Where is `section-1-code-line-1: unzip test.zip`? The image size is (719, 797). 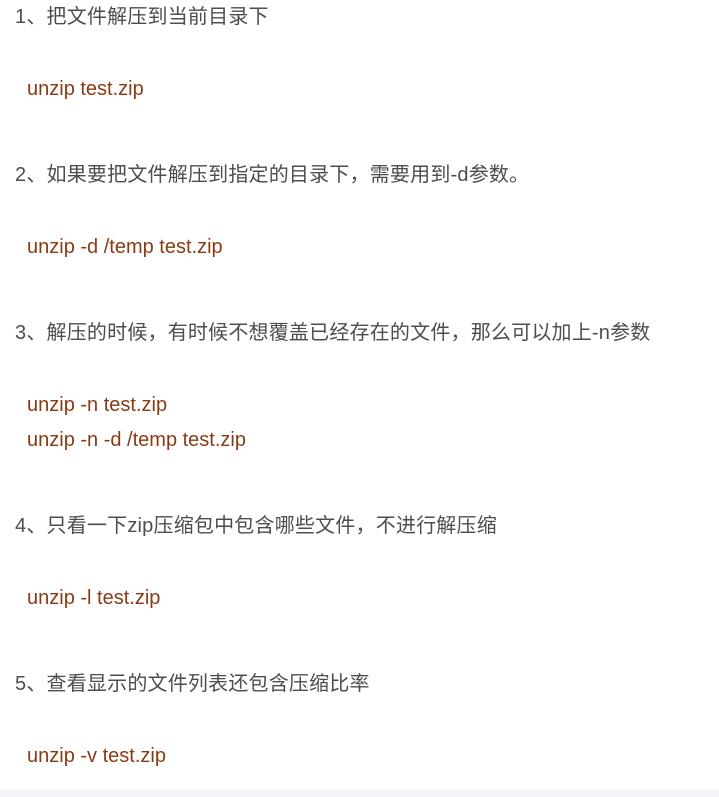
section-1-code-line-1: unzip test.zip is located at coordinates (85, 89).